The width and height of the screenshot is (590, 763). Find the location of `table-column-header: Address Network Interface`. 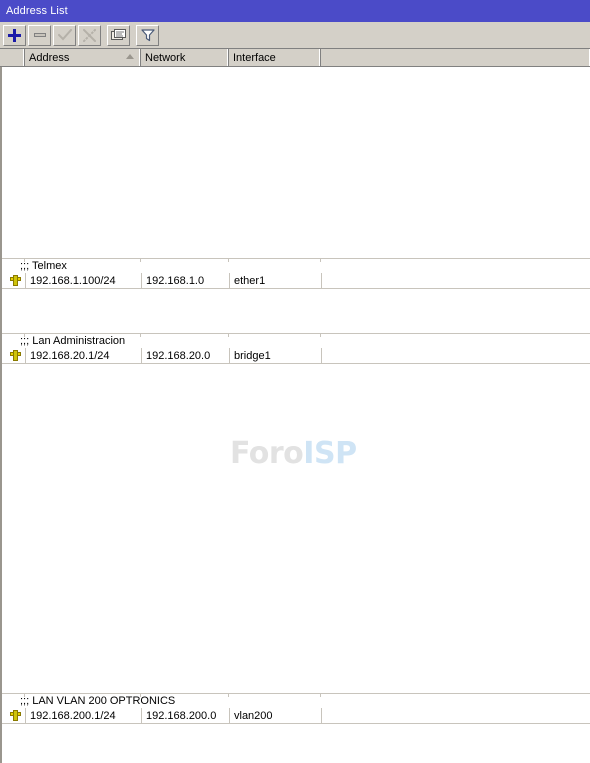

table-column-header: Address Network Interface is located at coordinates (295, 58).